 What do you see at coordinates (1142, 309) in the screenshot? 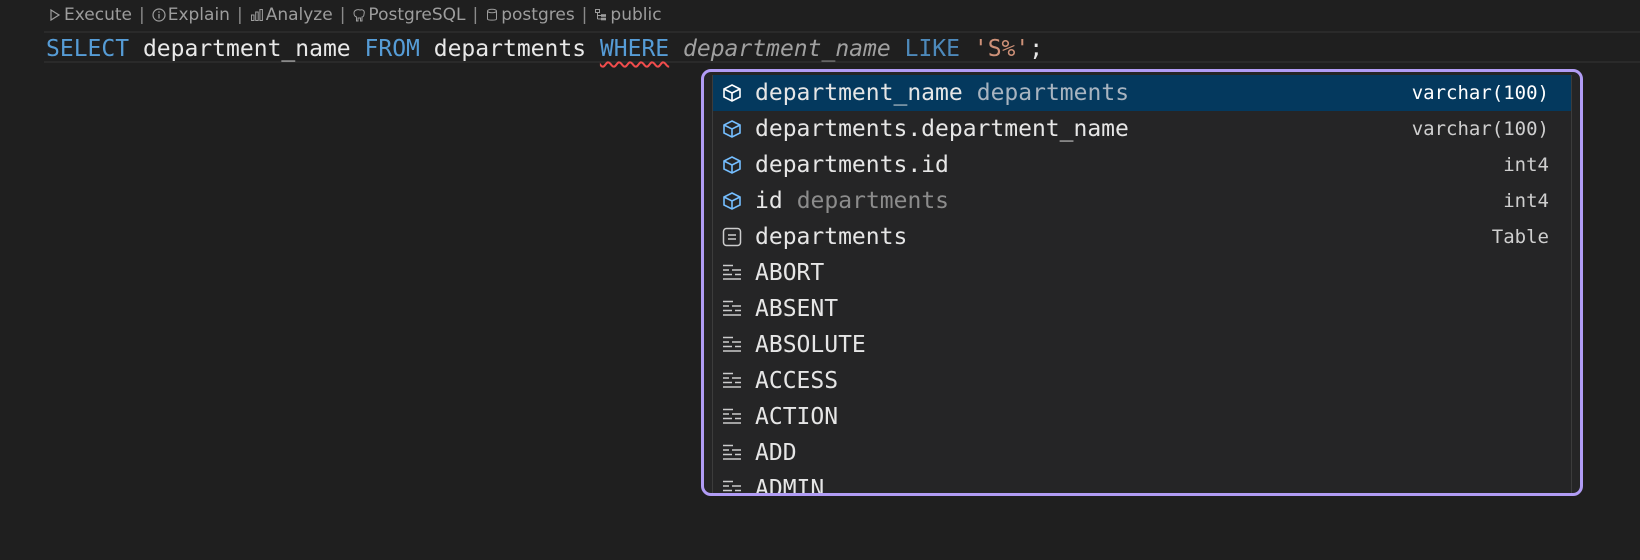
I see `suggestion-item: ABSENT` at bounding box center [1142, 309].